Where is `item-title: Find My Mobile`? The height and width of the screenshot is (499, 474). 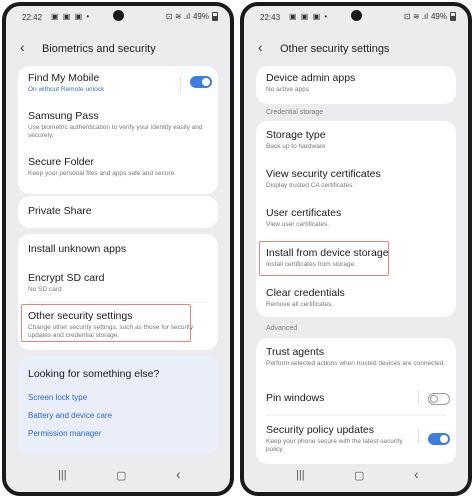 item-title: Find My Mobile is located at coordinates (64, 78).